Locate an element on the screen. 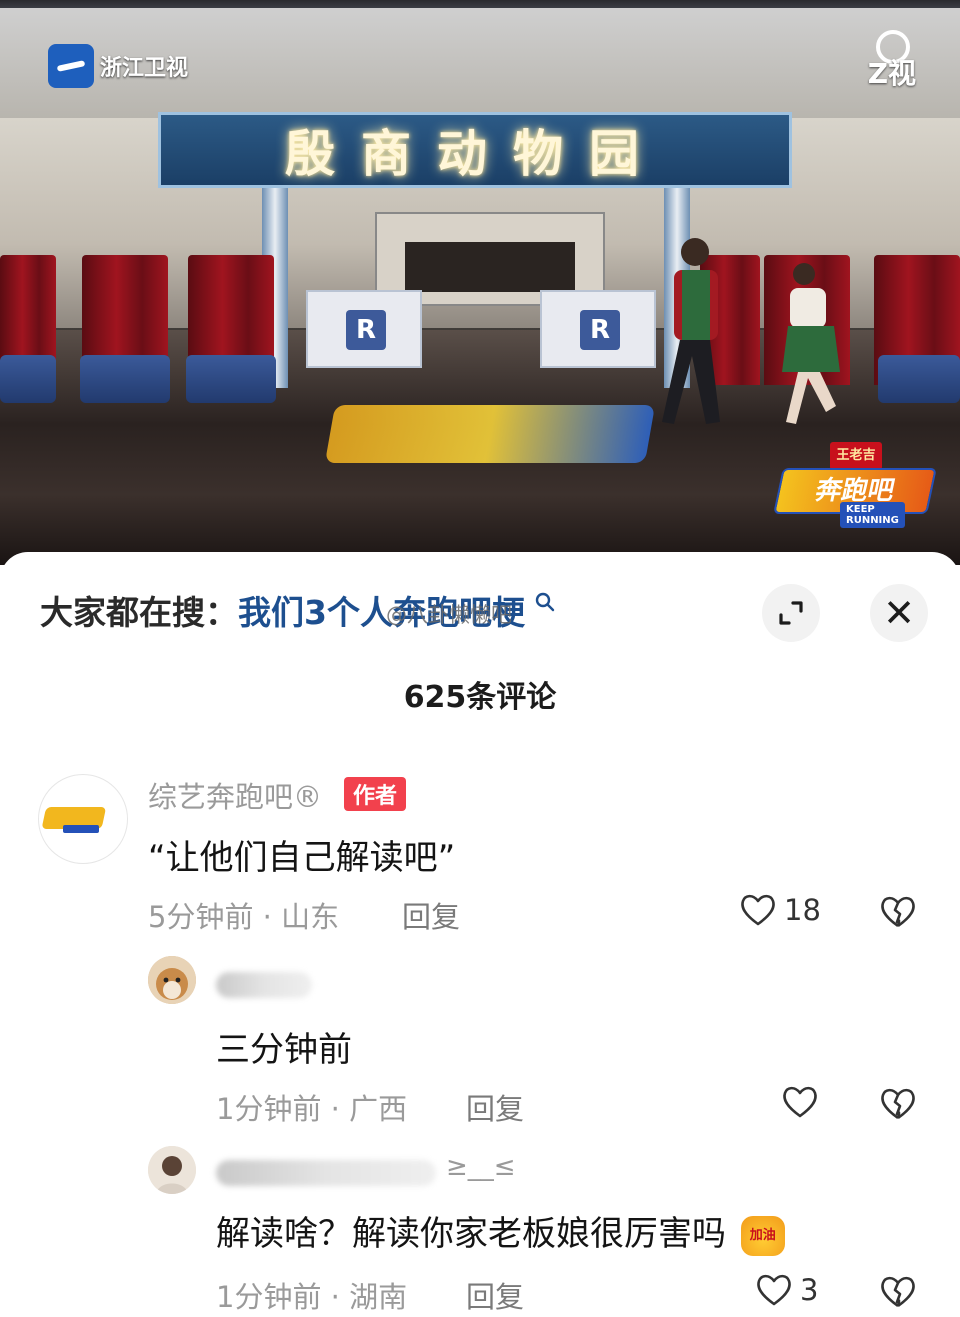  comment-meta: 5分钟前 · 山东 is located at coordinates (244, 917).